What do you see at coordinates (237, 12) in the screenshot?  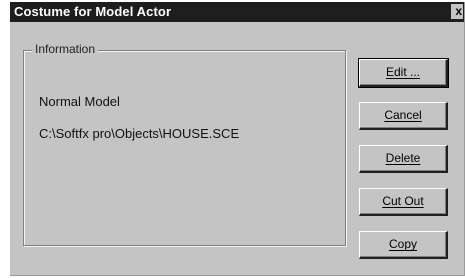 I see `title-bar: Costume for Model Actor x` at bounding box center [237, 12].